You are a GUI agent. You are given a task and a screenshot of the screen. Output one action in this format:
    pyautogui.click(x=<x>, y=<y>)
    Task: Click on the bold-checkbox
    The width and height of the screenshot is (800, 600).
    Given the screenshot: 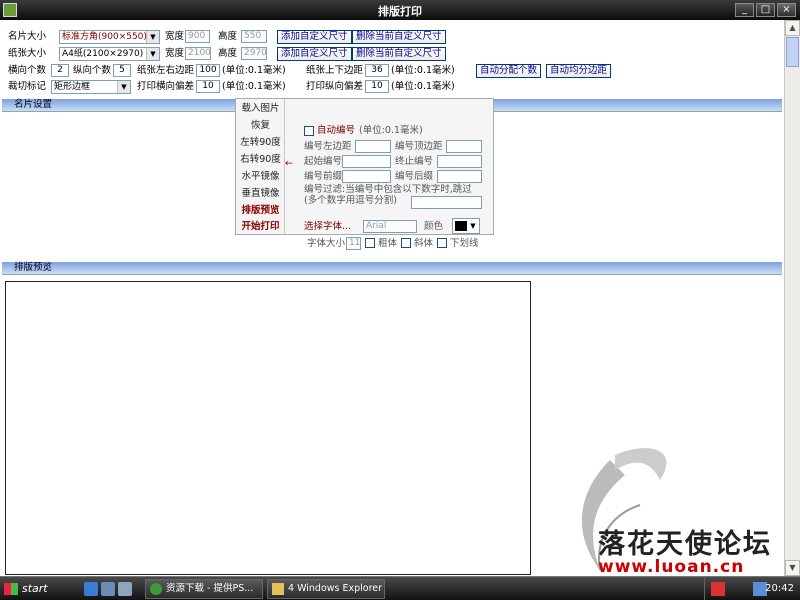 What is the action you would take?
    pyautogui.click(x=370, y=243)
    